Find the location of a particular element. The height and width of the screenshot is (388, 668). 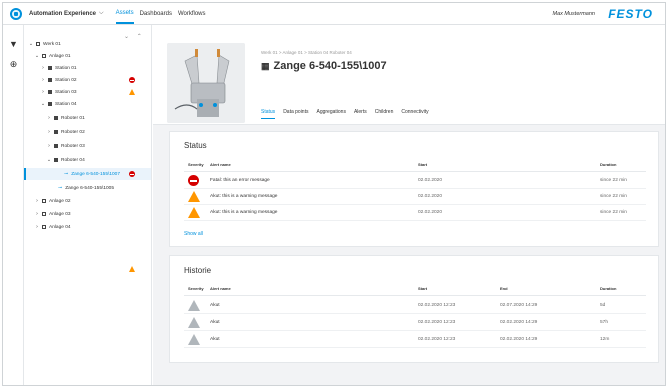

tab-data-points: Data points is located at coordinates (295, 114).